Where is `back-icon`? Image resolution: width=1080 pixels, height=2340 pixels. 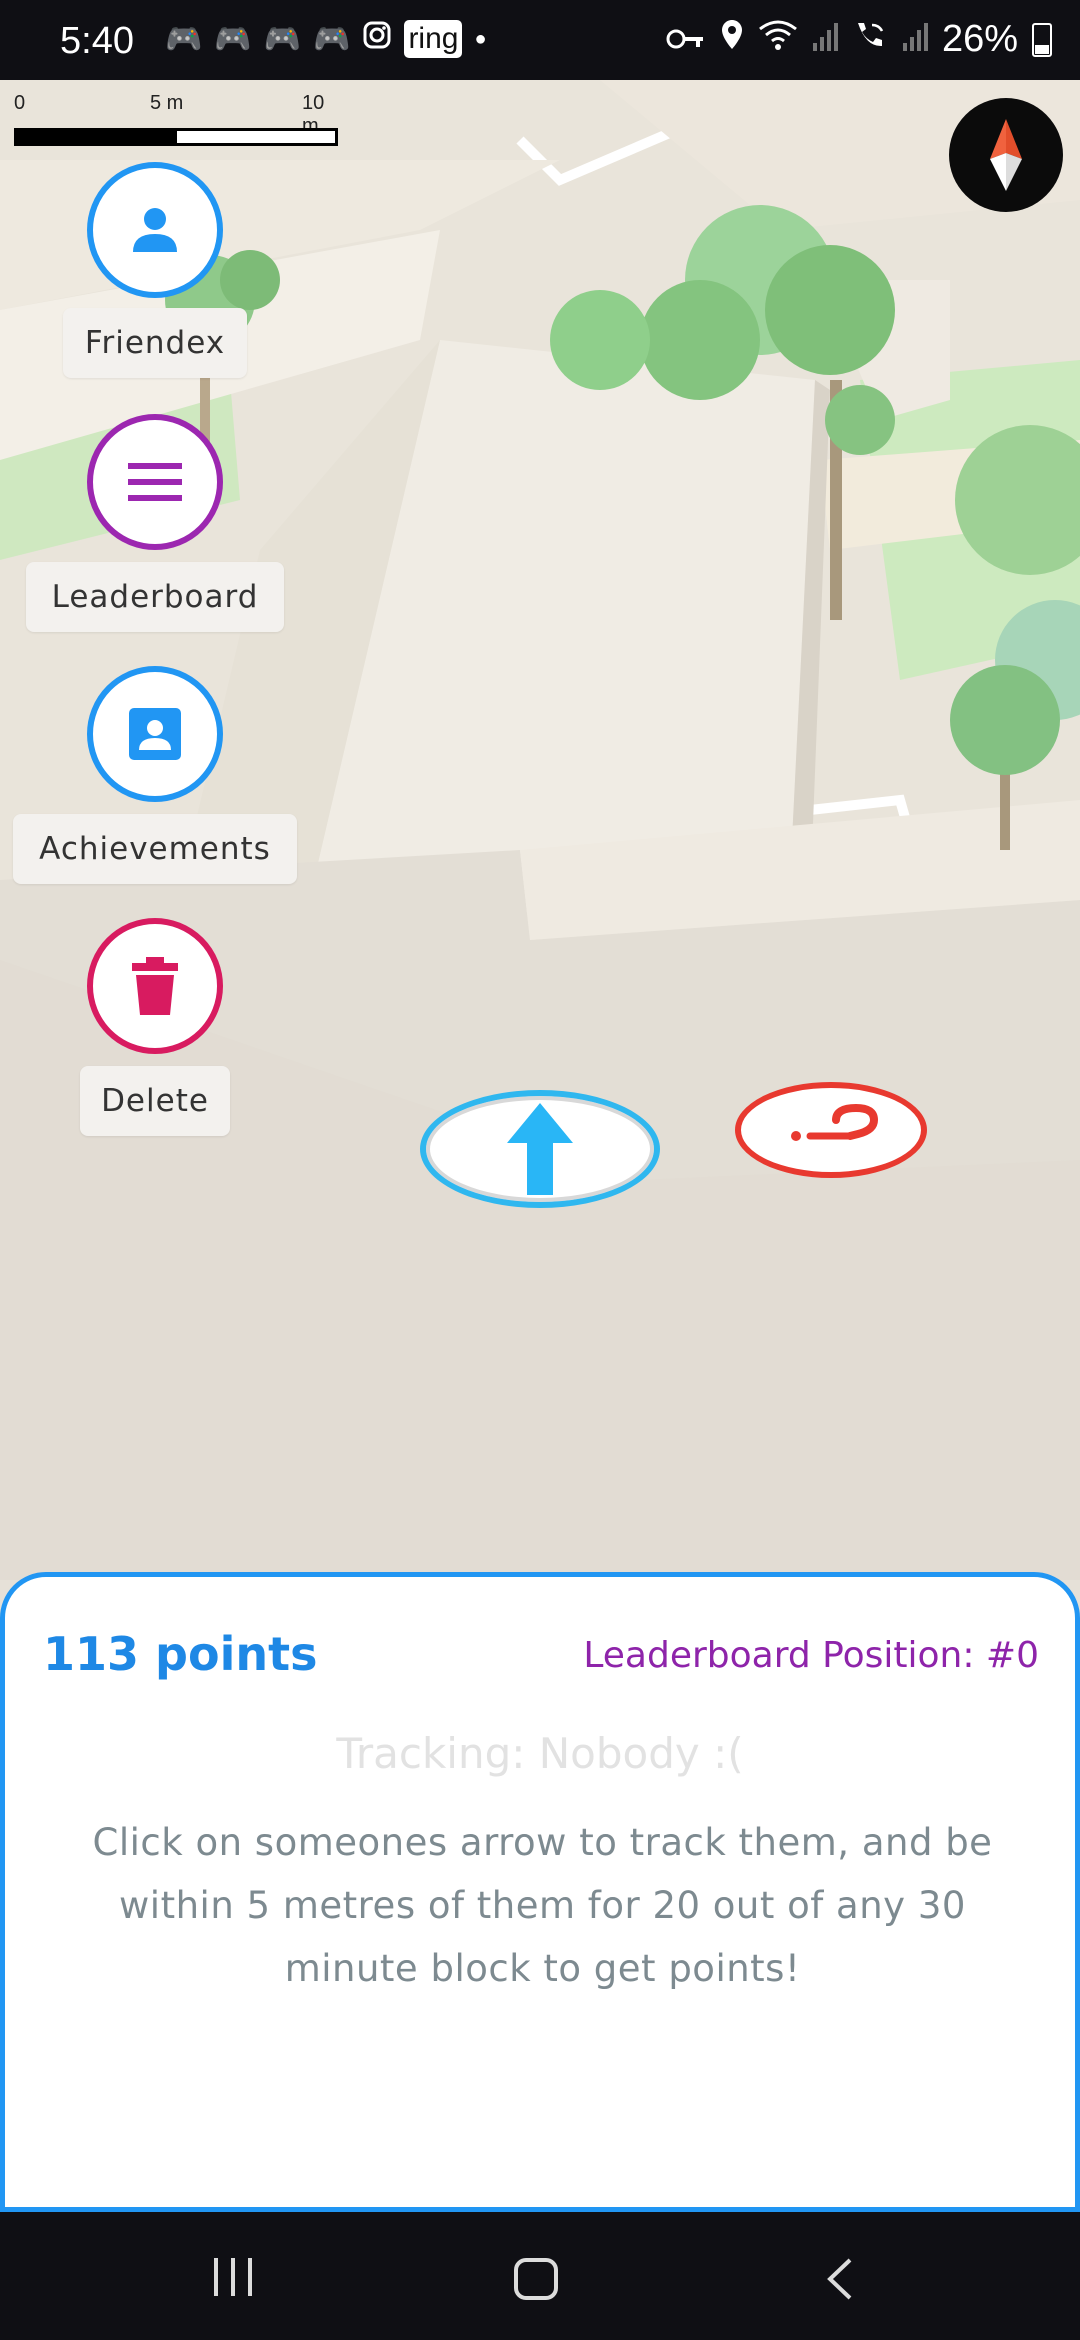 back-icon is located at coordinates (839, 2279).